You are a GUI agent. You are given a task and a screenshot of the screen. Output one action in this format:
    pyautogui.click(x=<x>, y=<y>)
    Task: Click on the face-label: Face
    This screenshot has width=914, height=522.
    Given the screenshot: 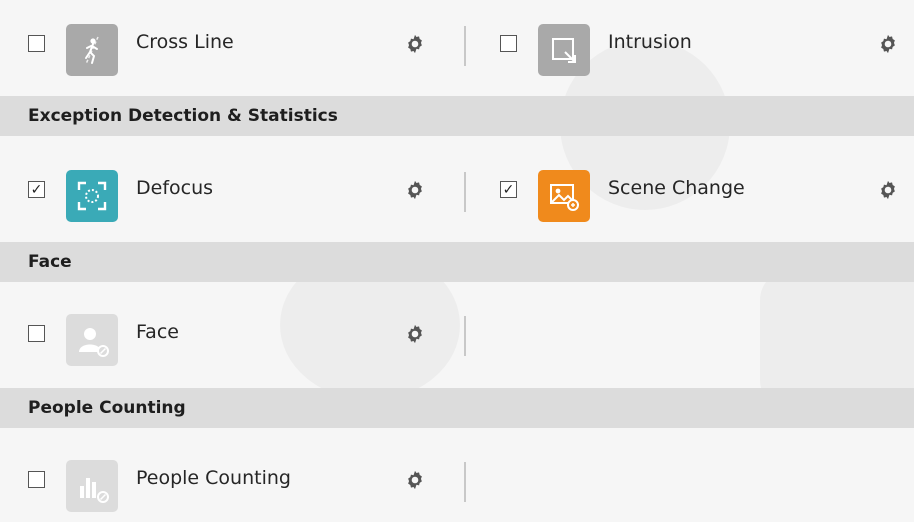 What is the action you would take?
    pyautogui.click(x=157, y=332)
    